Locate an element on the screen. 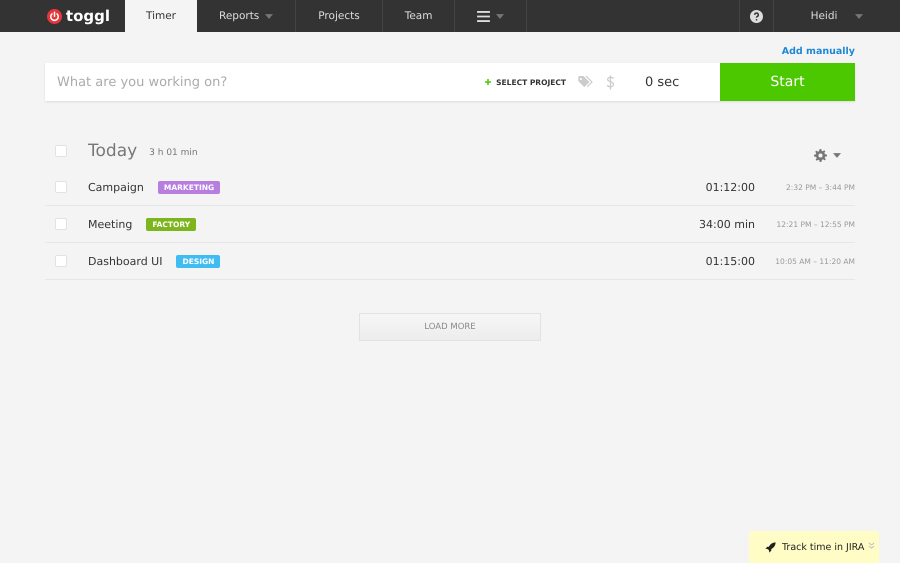  nav-tab: Reports is located at coordinates (246, 16).